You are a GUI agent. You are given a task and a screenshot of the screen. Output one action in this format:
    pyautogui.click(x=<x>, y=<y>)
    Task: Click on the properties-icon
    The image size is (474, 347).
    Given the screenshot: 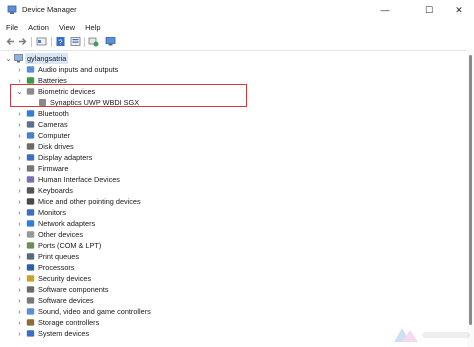 What is the action you would take?
    pyautogui.click(x=41, y=41)
    